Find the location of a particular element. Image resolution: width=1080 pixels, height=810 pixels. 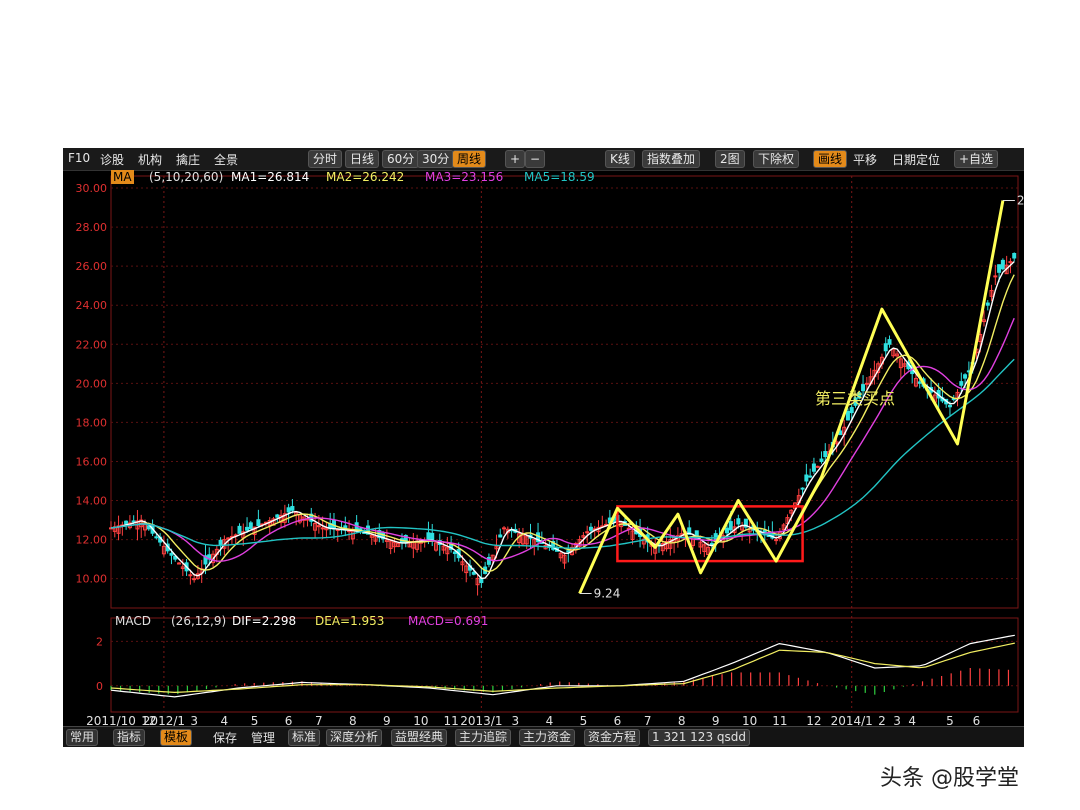

manage-button: 管理 is located at coordinates (263, 737).